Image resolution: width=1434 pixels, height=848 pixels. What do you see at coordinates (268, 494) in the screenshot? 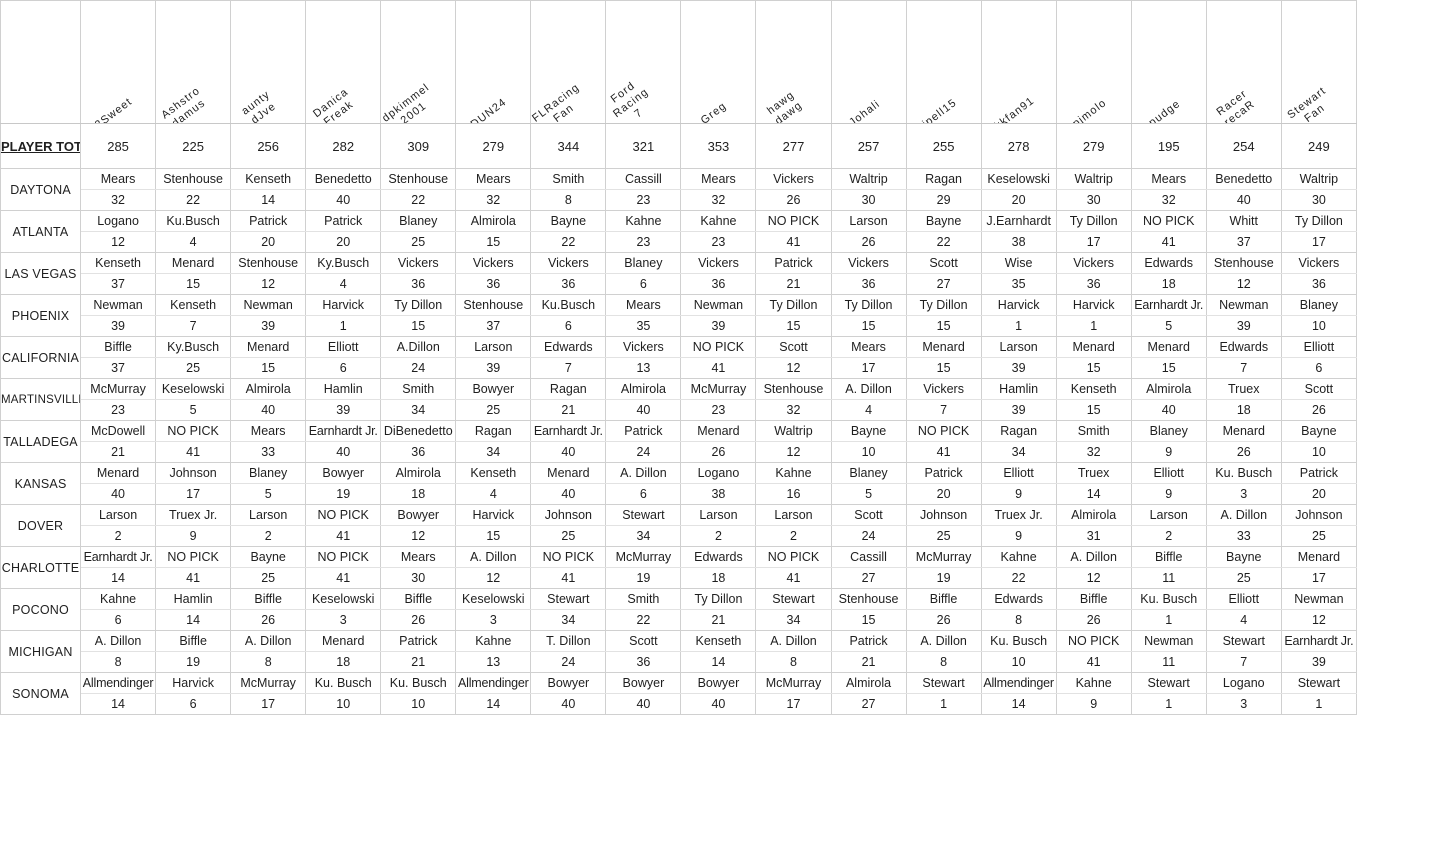
I see `driver-points-cell: 5` at bounding box center [268, 494].